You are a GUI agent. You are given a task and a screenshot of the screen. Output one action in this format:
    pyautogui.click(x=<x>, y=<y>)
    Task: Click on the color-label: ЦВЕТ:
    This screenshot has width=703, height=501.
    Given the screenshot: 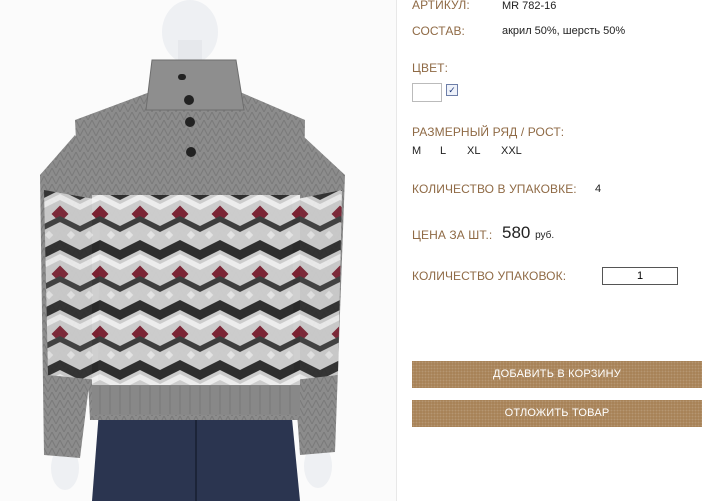 What is the action you would take?
    pyautogui.click(x=430, y=68)
    